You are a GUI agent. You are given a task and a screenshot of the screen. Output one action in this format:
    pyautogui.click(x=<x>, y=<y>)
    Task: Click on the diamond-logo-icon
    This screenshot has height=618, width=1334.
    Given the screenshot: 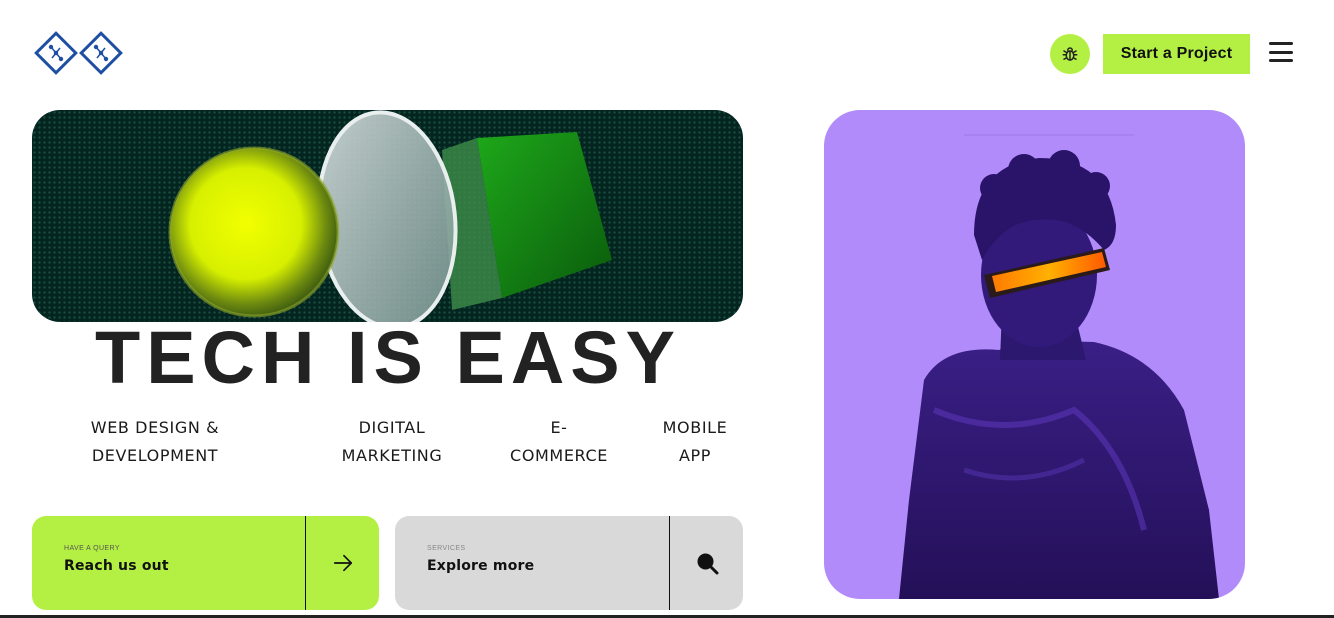 What is the action you would take?
    pyautogui.click(x=78, y=53)
    